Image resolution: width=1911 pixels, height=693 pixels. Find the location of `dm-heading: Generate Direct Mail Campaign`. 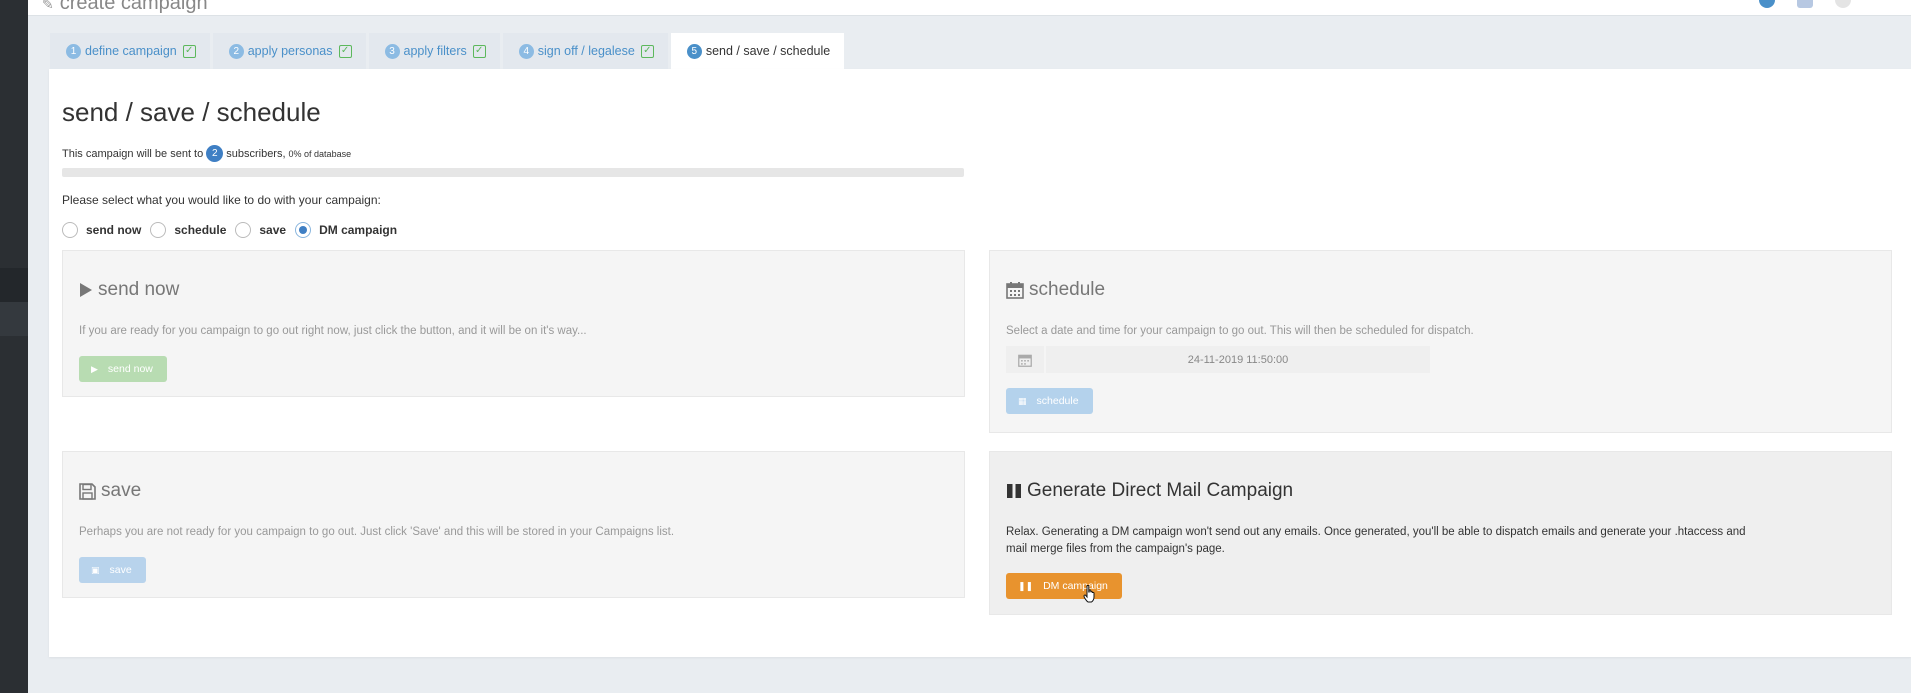

dm-heading: Generate Direct Mail Campaign is located at coordinates (1149, 491).